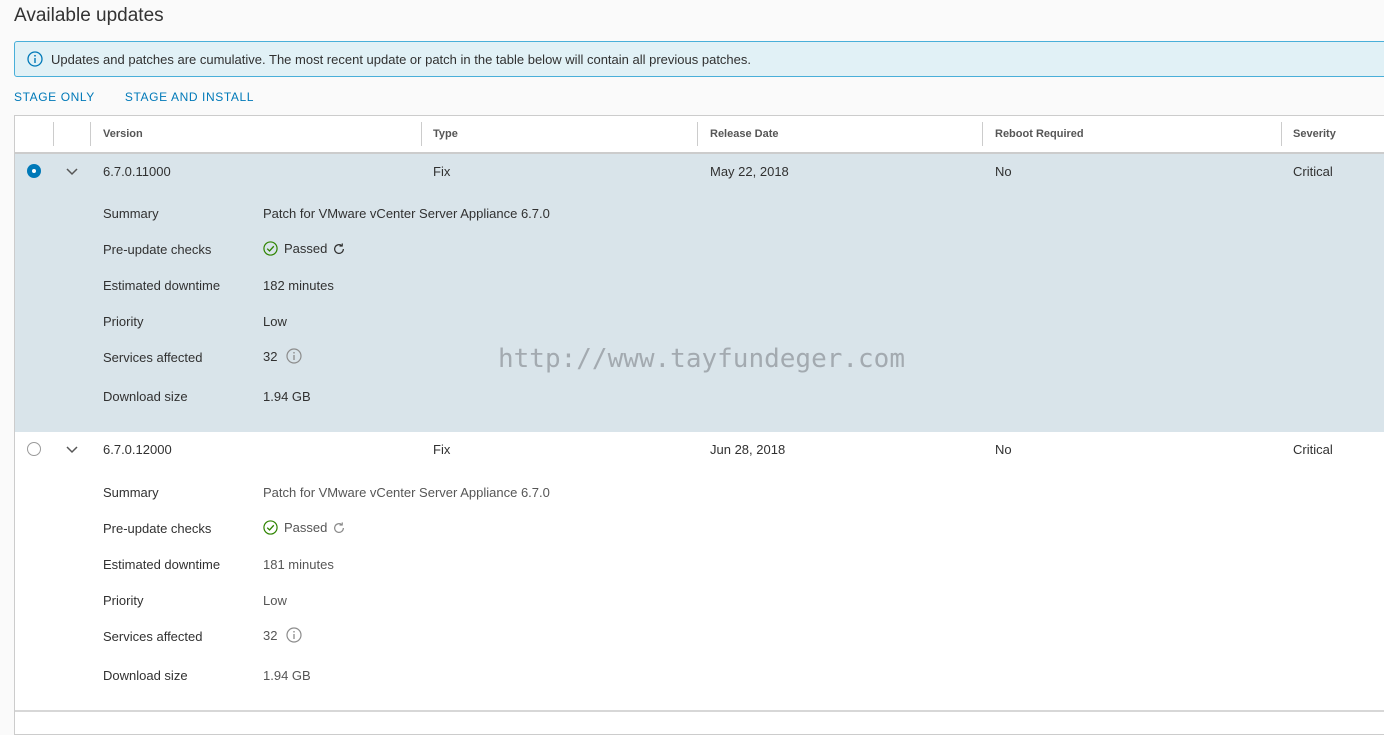  What do you see at coordinates (699, 450) in the screenshot?
I see `table-row-main: 6.7.0.12000 Fix Jun 28, 2018 No Critical` at bounding box center [699, 450].